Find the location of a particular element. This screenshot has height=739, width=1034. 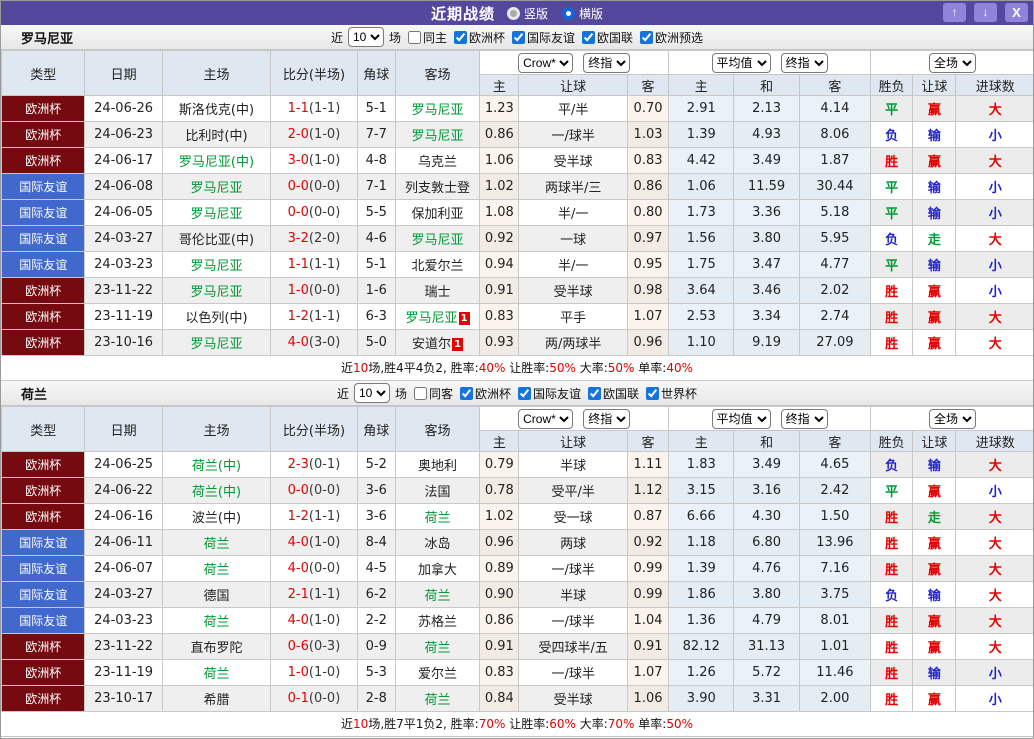

radio-vertical-layout: 竖版 is located at coordinates (527, 13).